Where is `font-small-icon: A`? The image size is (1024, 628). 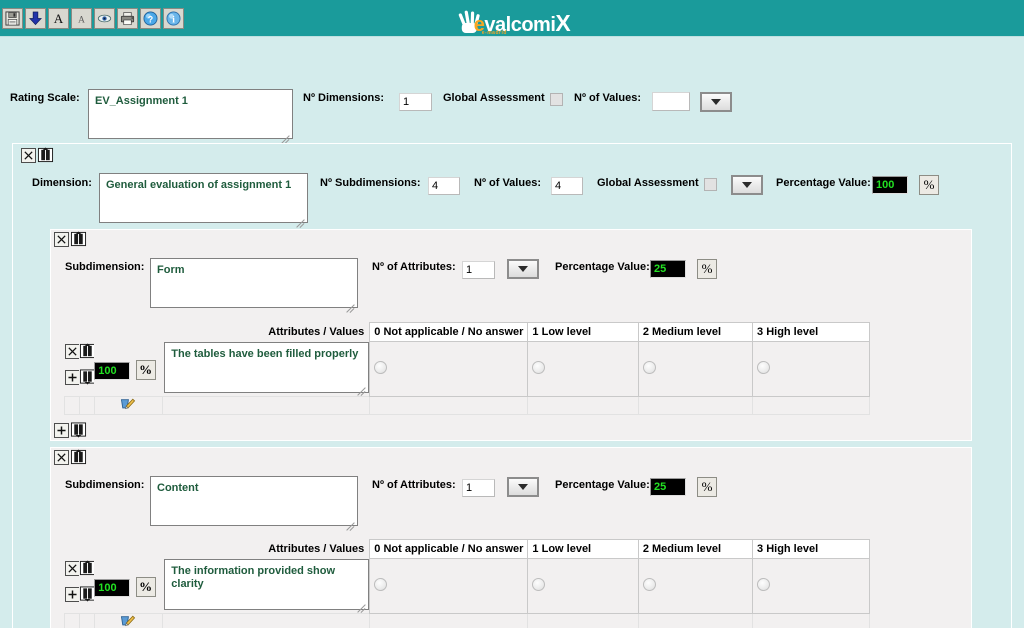
font-small-icon: A is located at coordinates (81, 18).